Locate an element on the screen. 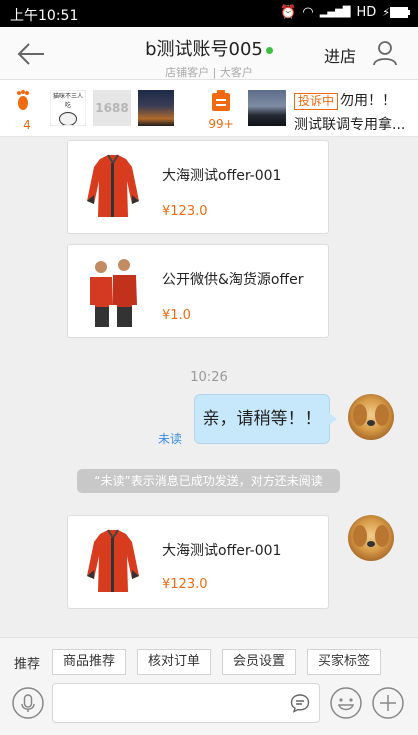 This screenshot has height=735, width=418. tags-label: 推荐 is located at coordinates (27, 664).